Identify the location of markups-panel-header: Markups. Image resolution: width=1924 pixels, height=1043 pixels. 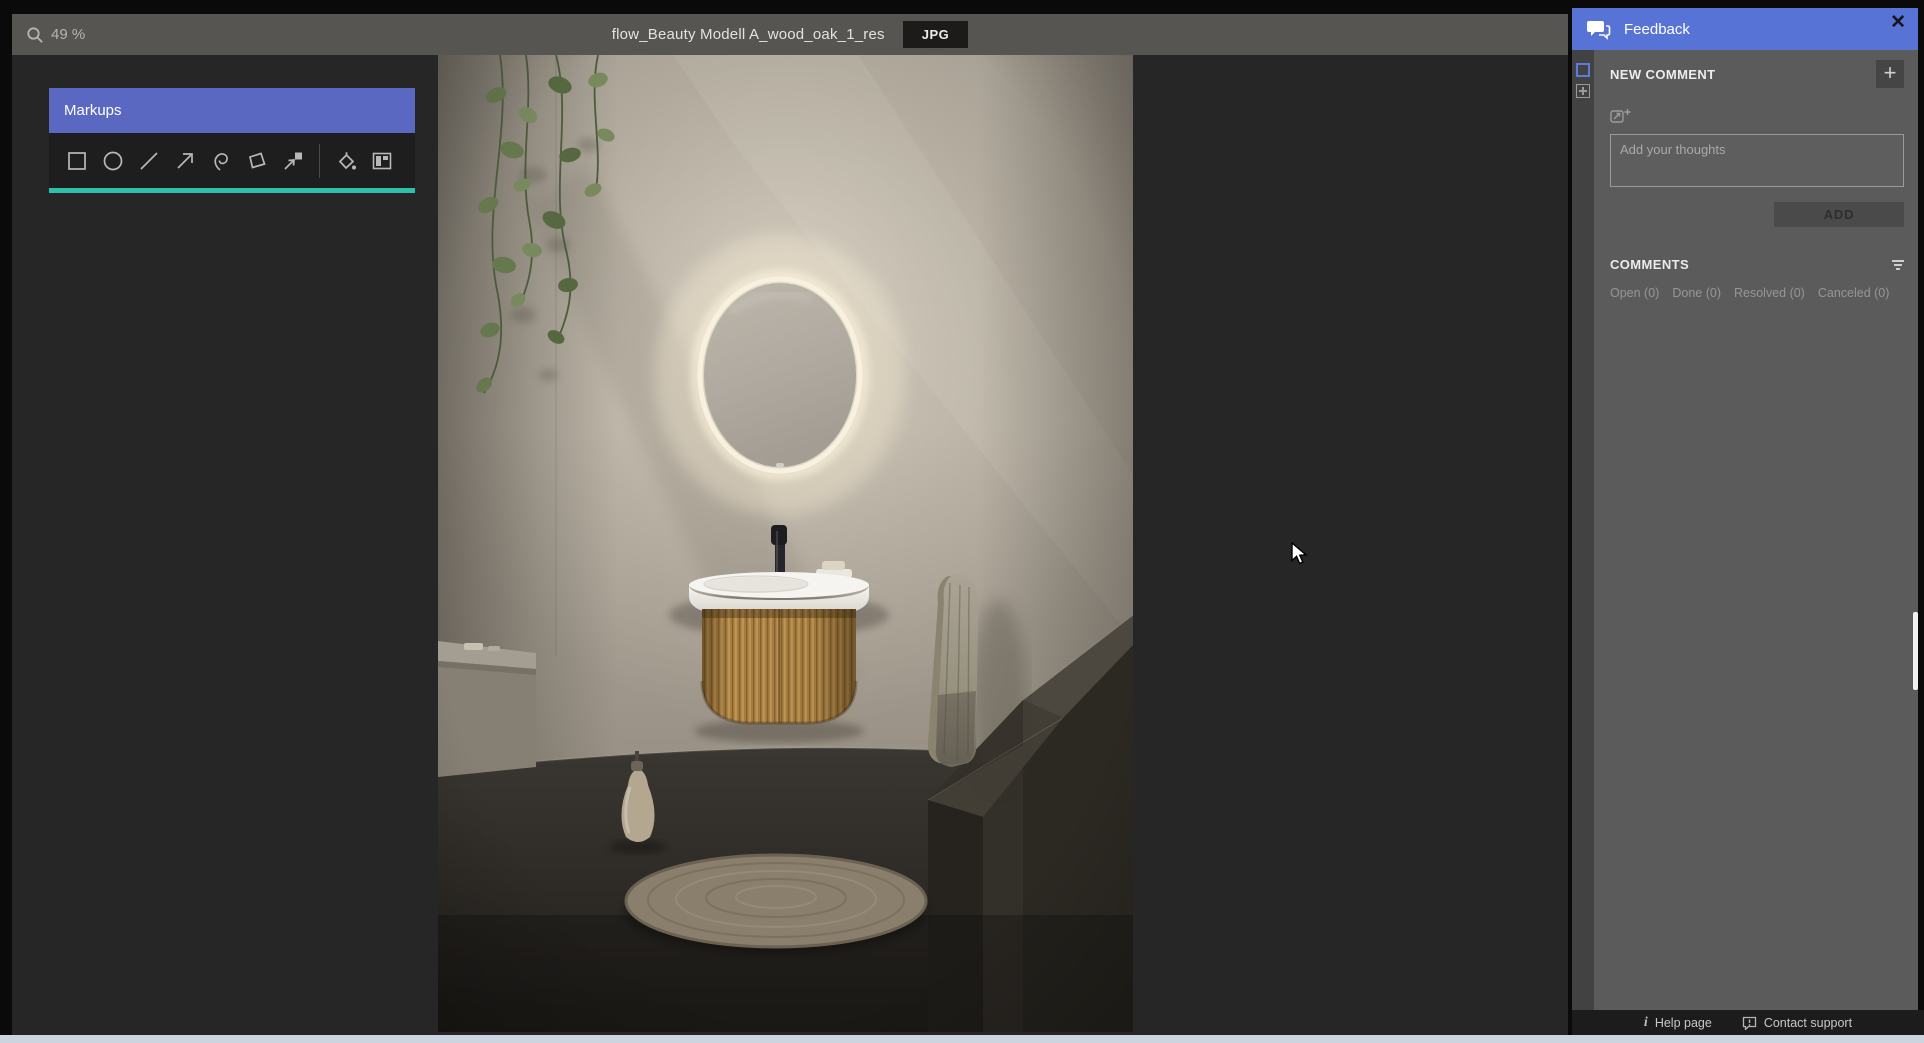
(232, 110).